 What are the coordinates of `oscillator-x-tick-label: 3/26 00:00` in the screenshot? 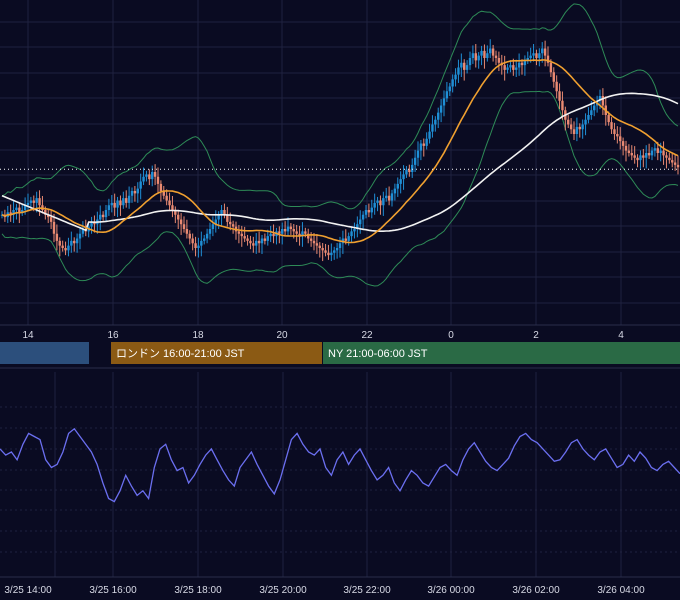 It's located at (451, 590).